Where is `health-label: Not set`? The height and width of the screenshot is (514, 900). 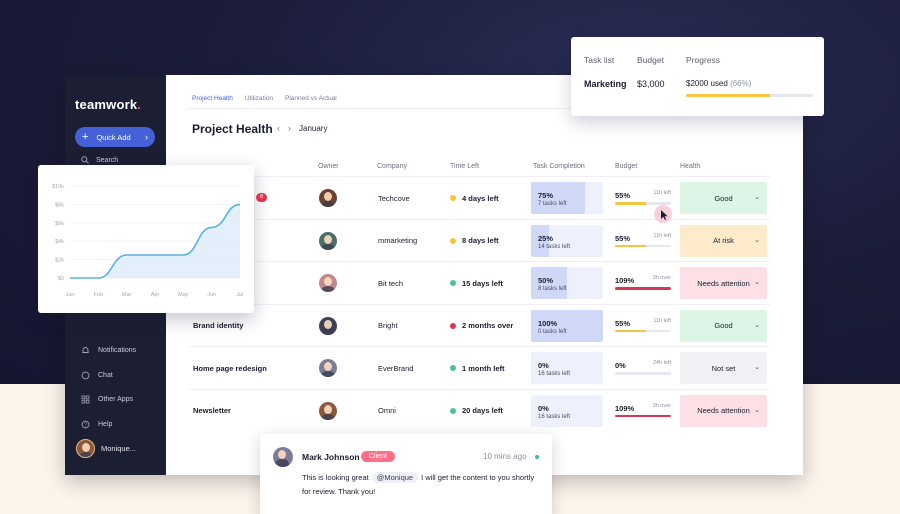
health-label: Not set is located at coordinates (723, 368).